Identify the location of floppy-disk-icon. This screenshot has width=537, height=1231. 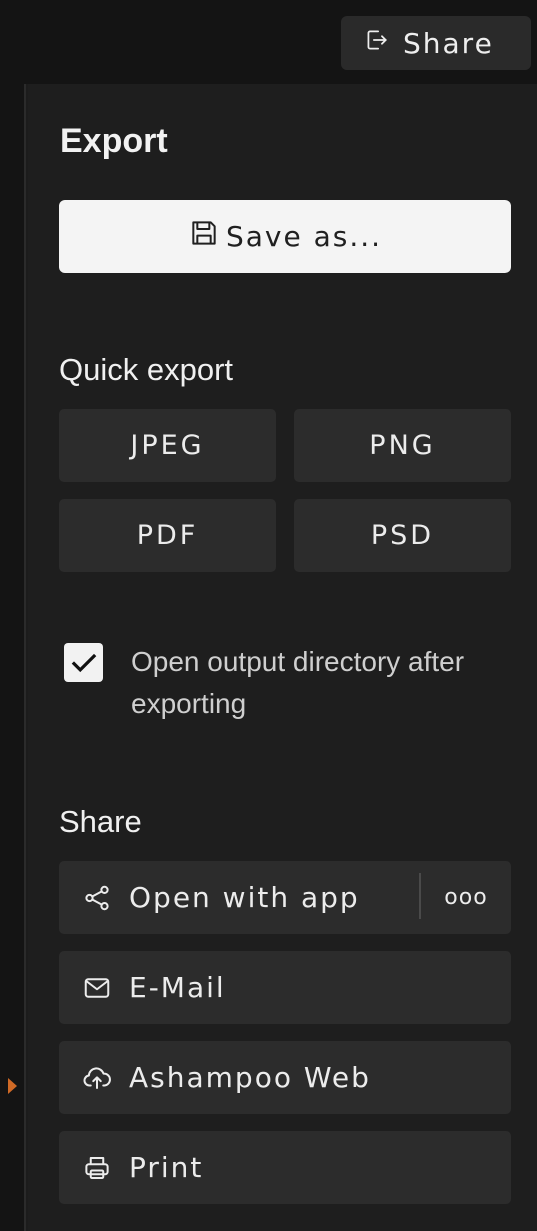
(204, 236).